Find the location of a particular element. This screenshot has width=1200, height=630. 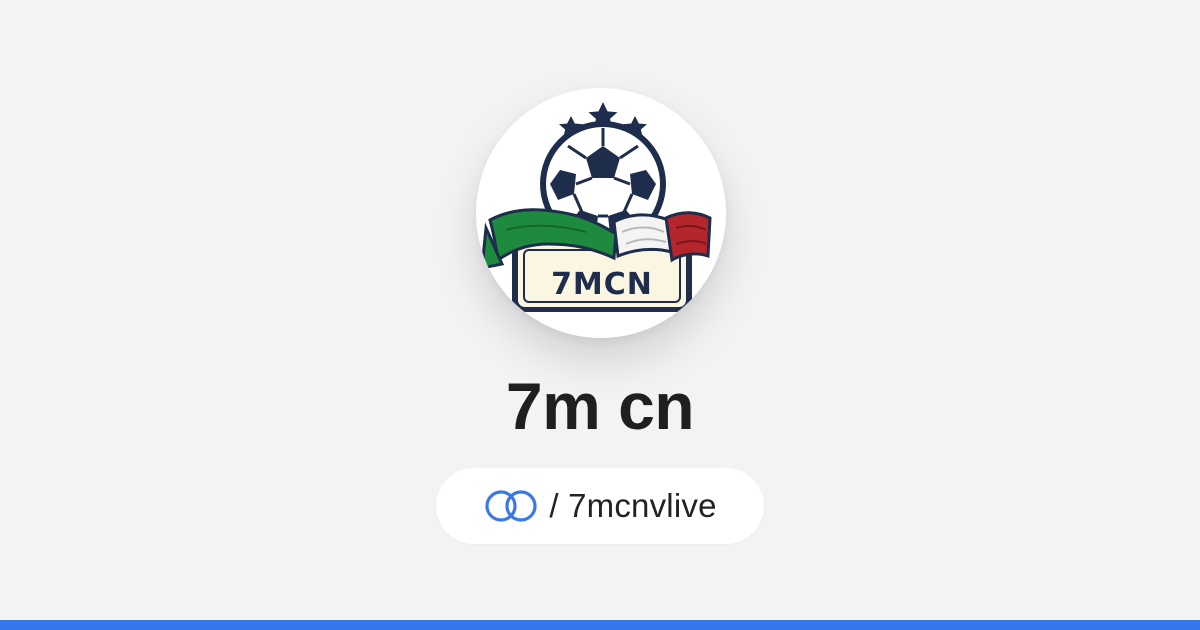

soccer-ball-logo: 7MCN is located at coordinates (596, 207).